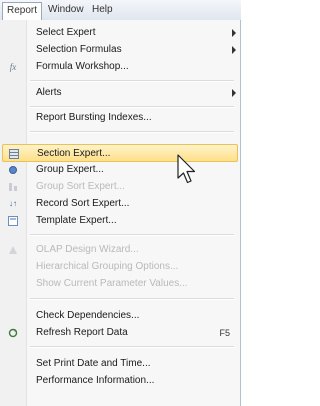  What do you see at coordinates (13, 67) in the screenshot?
I see `formula-icon: fx` at bounding box center [13, 67].